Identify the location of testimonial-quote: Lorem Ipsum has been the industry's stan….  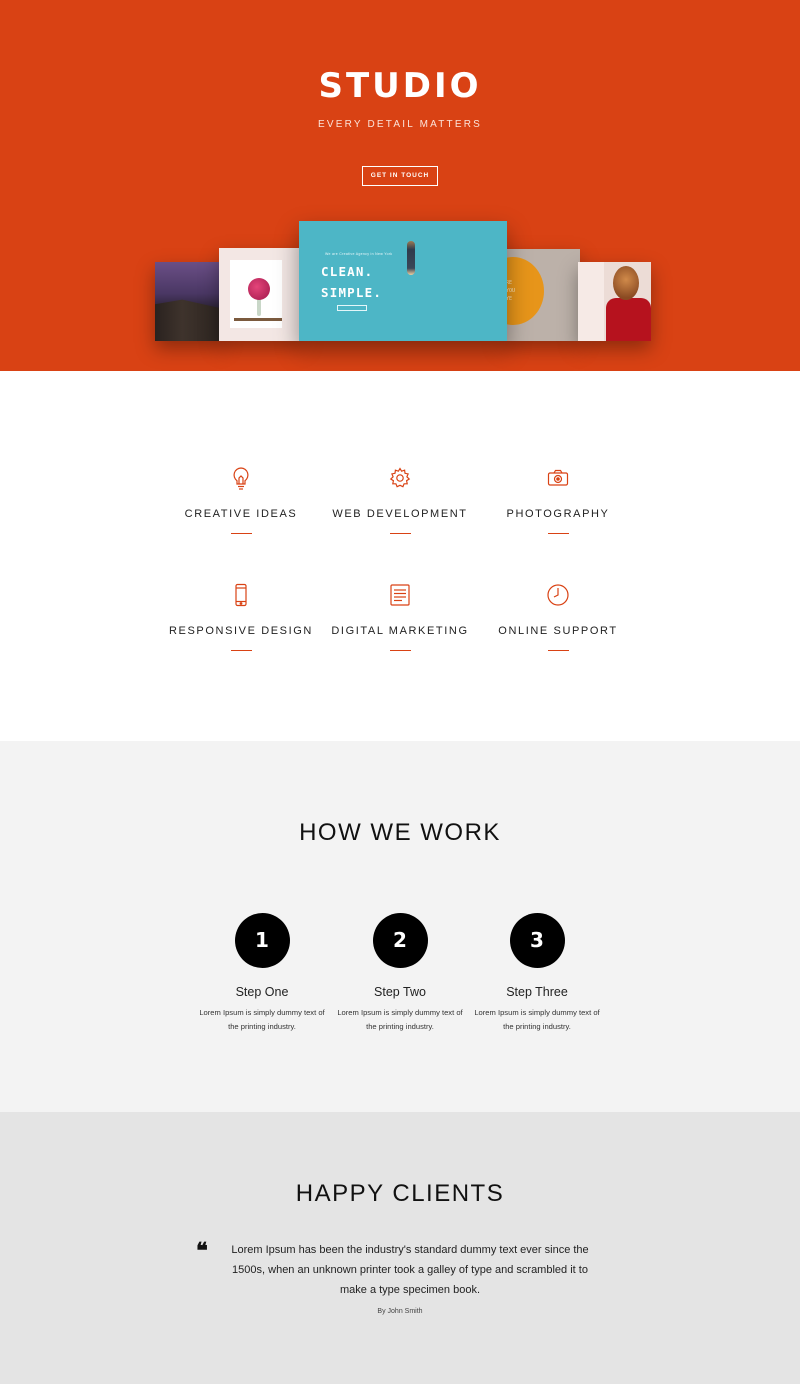
(410, 1270).